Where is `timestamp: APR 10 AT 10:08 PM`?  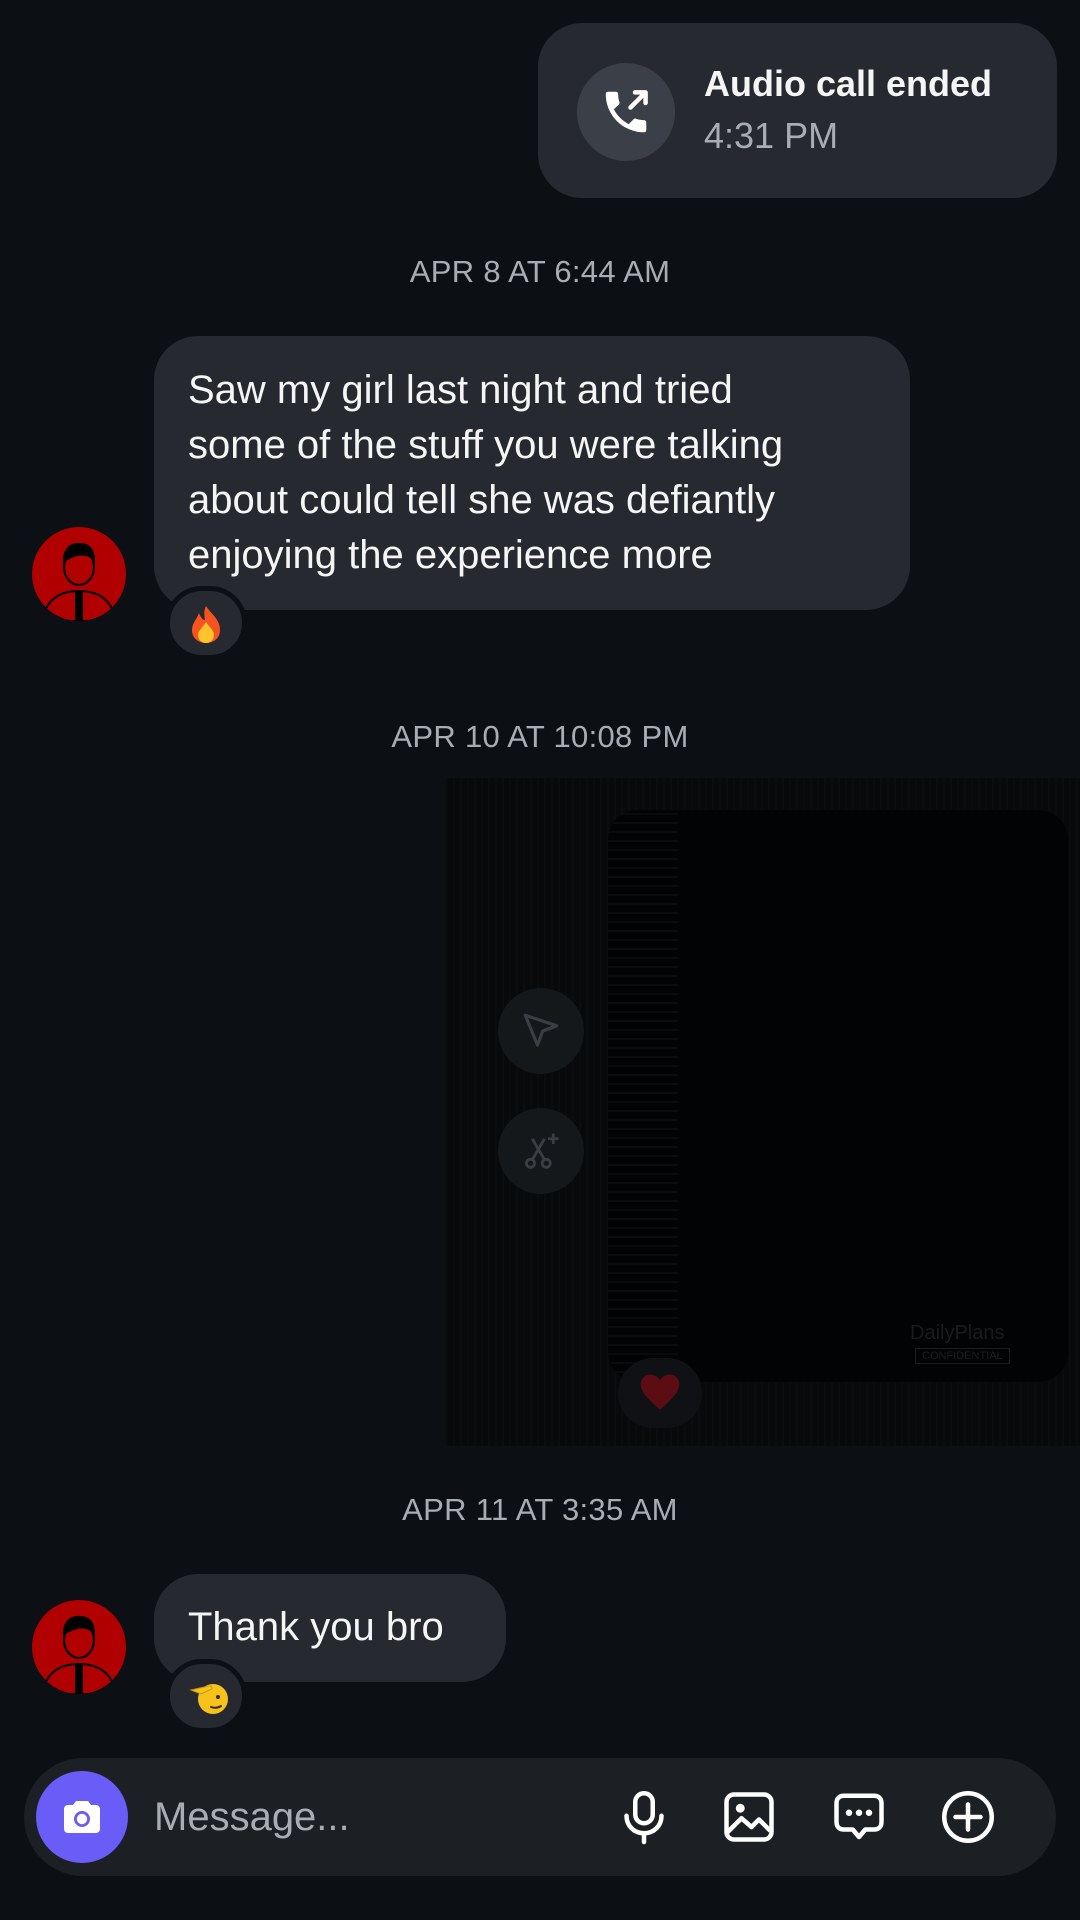
timestamp: APR 10 AT 10:08 PM is located at coordinates (540, 736).